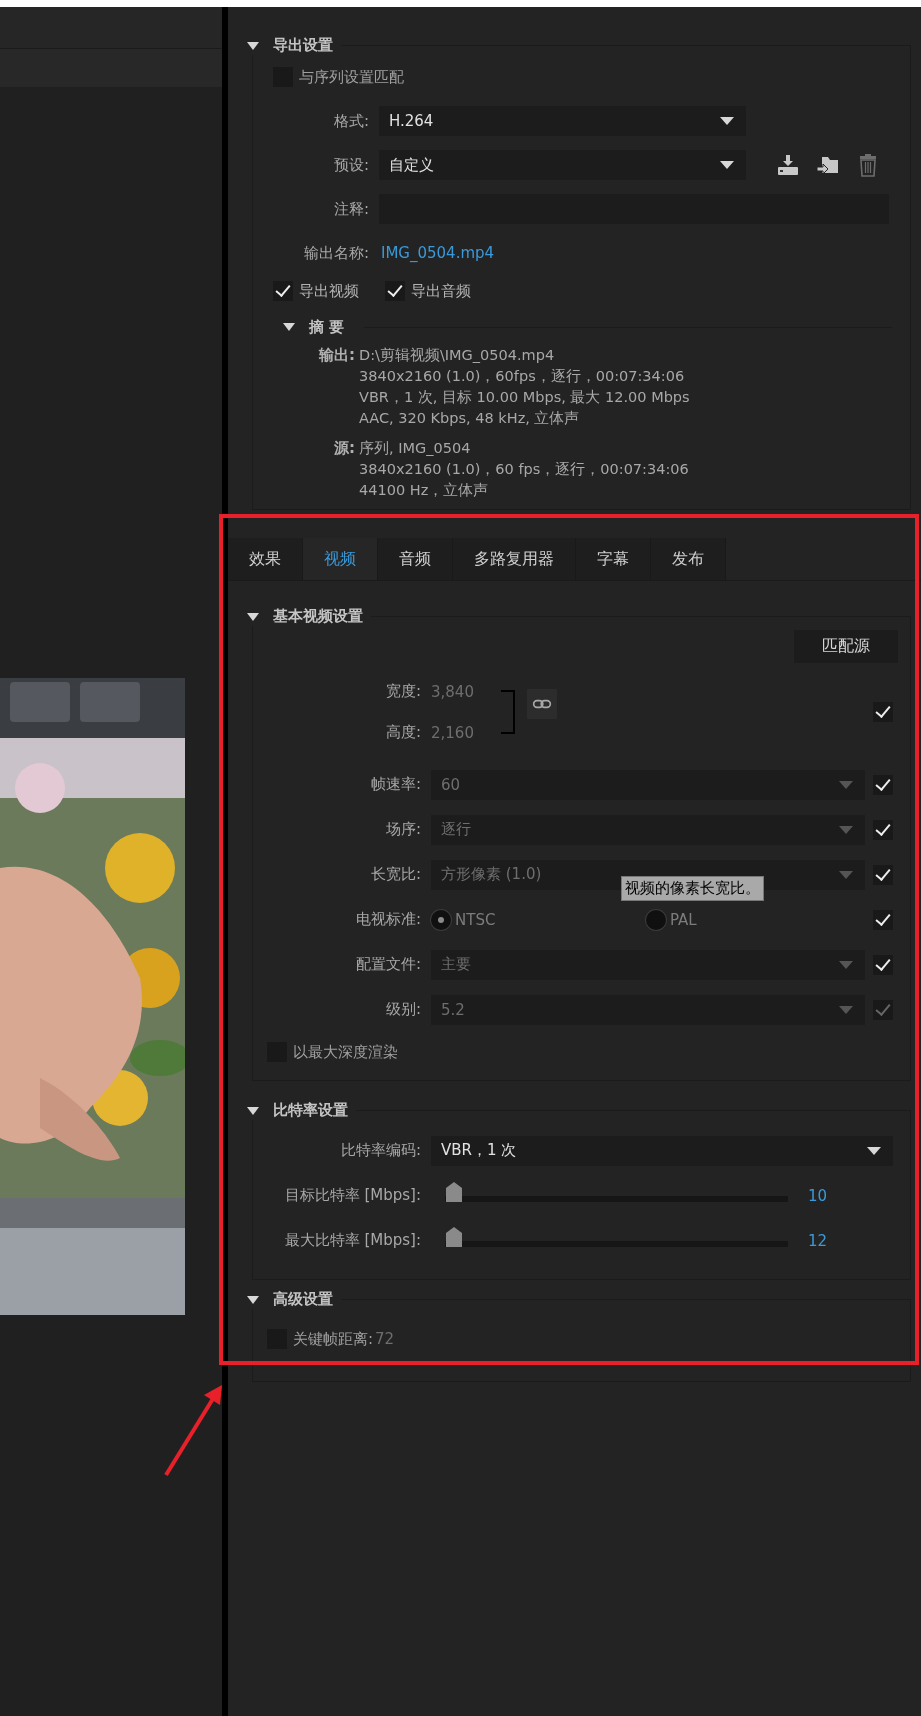 This screenshot has height=1716, width=921. What do you see at coordinates (388, 919) in the screenshot?
I see `field-label: 电视标准:` at bounding box center [388, 919].